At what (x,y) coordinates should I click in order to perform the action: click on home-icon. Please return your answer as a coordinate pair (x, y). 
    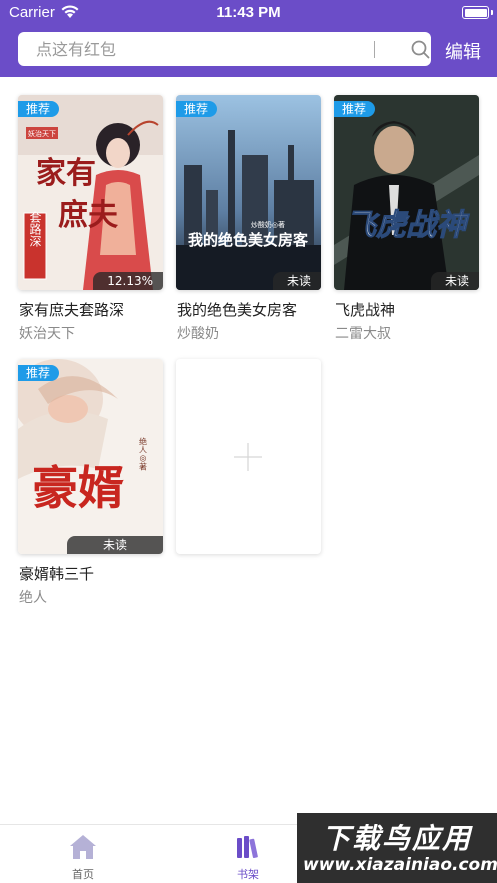
    Looking at the image, I should click on (83, 847).